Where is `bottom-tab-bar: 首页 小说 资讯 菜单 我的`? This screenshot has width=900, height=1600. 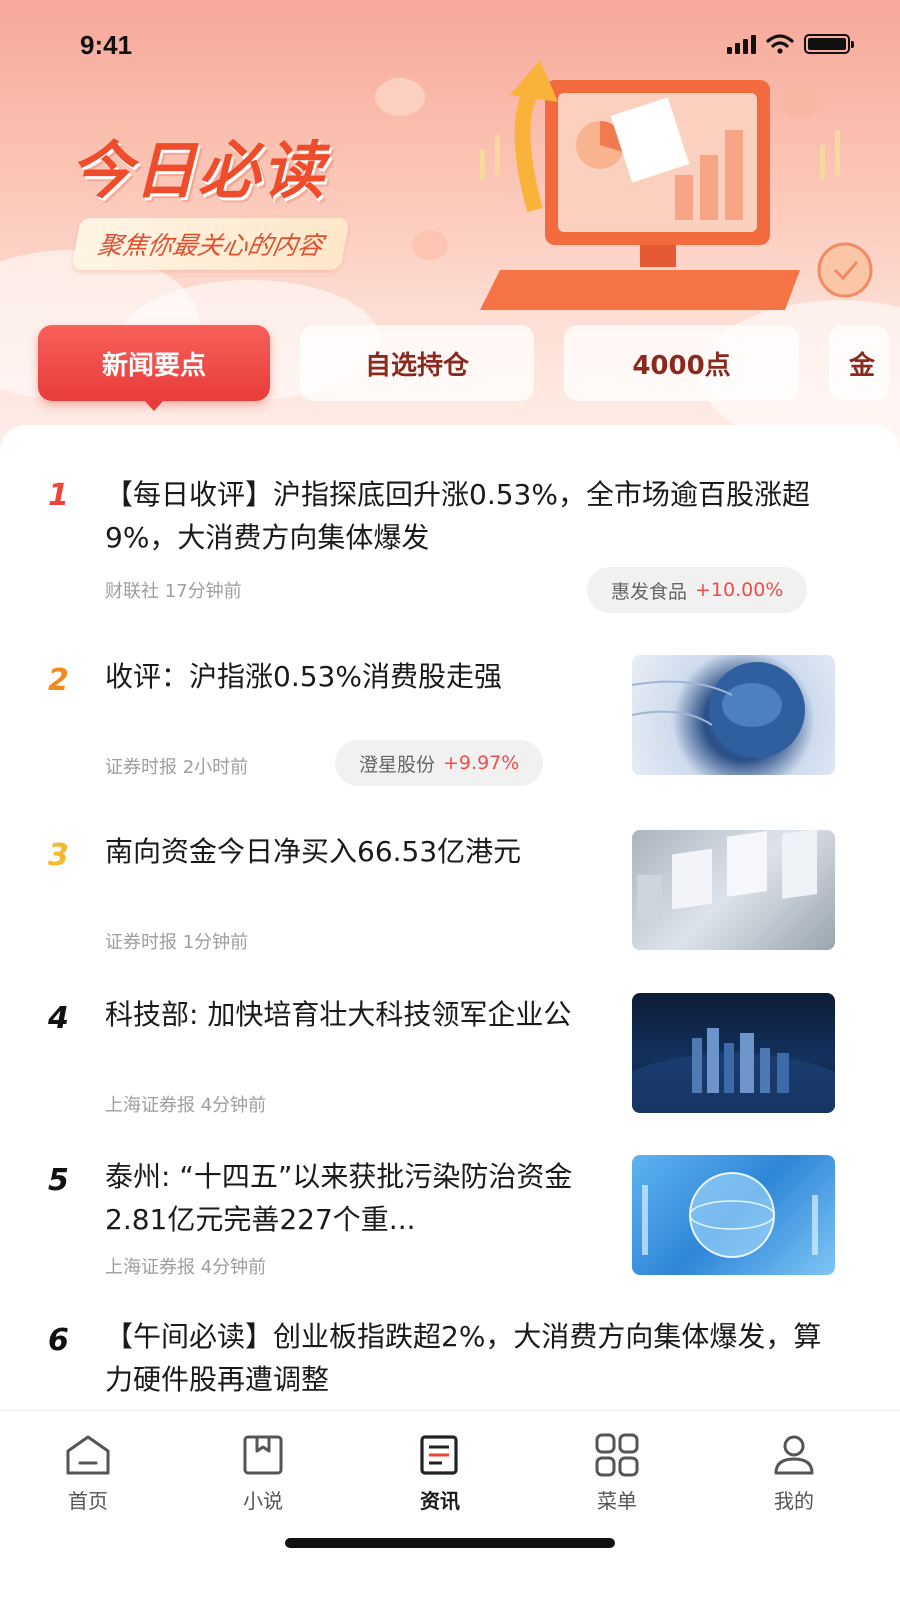
bottom-tab-bar: 首页 小说 资讯 菜单 我的 is located at coordinates (450, 1505).